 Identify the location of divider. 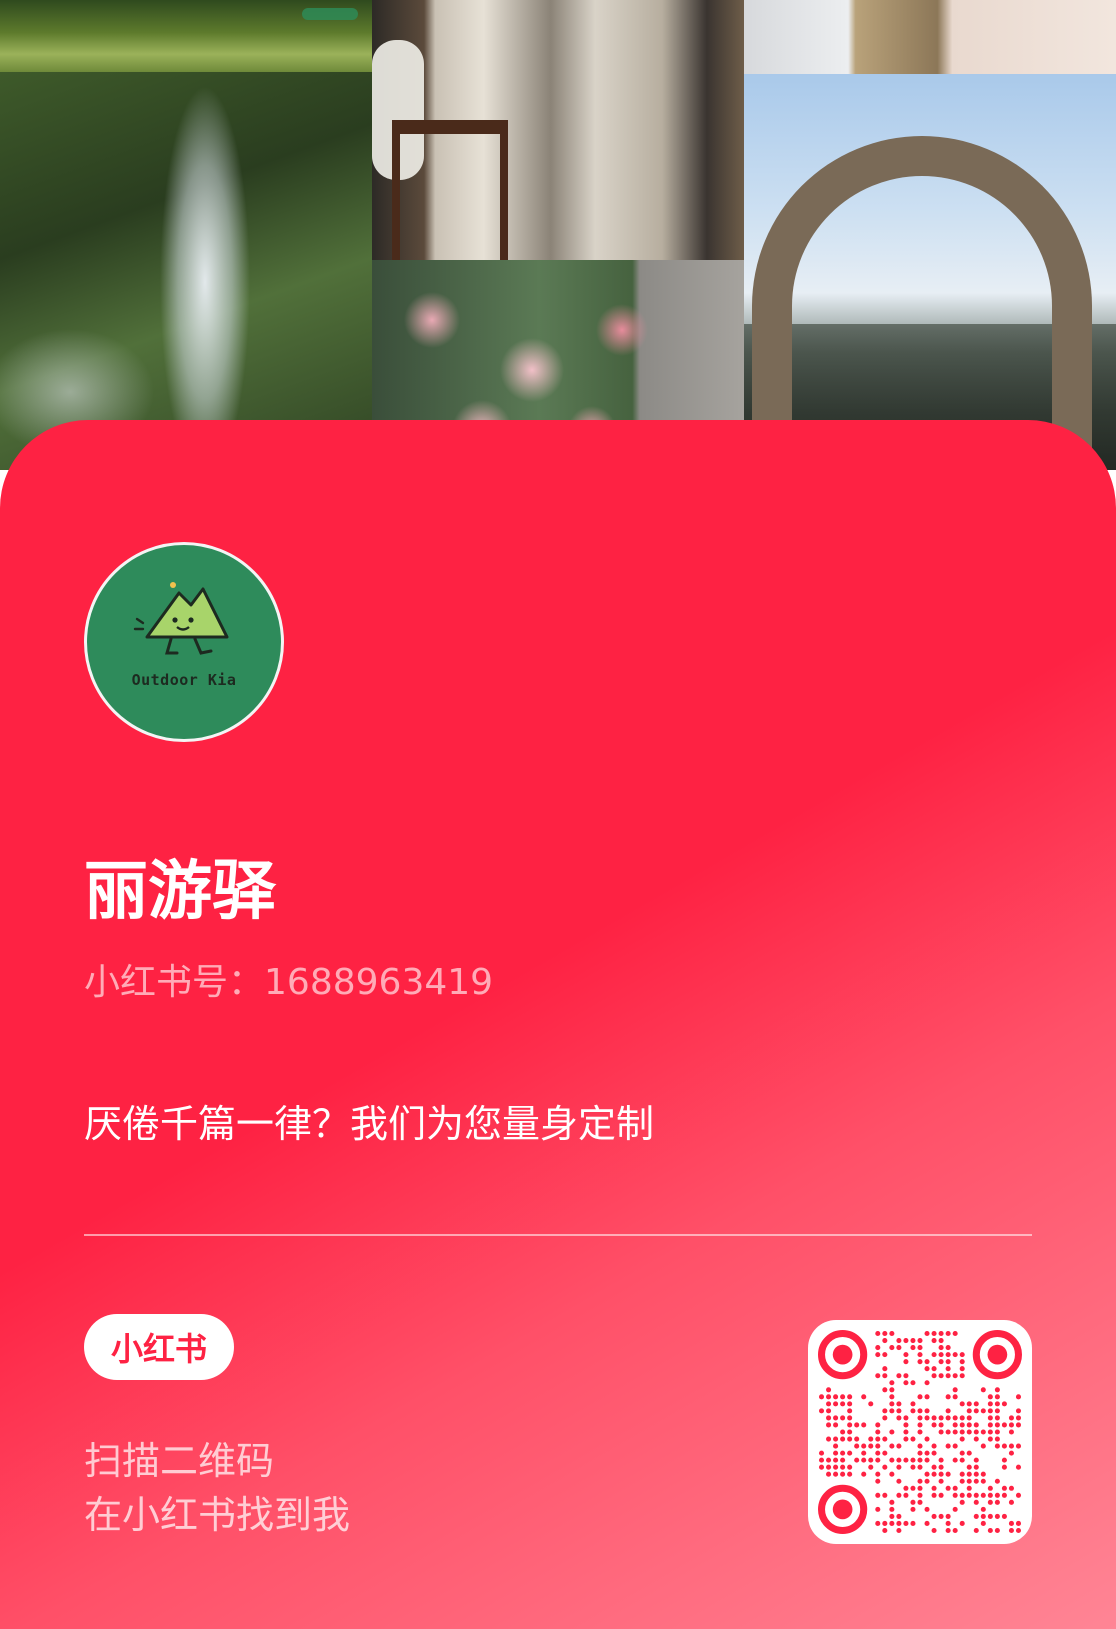
(558, 1235).